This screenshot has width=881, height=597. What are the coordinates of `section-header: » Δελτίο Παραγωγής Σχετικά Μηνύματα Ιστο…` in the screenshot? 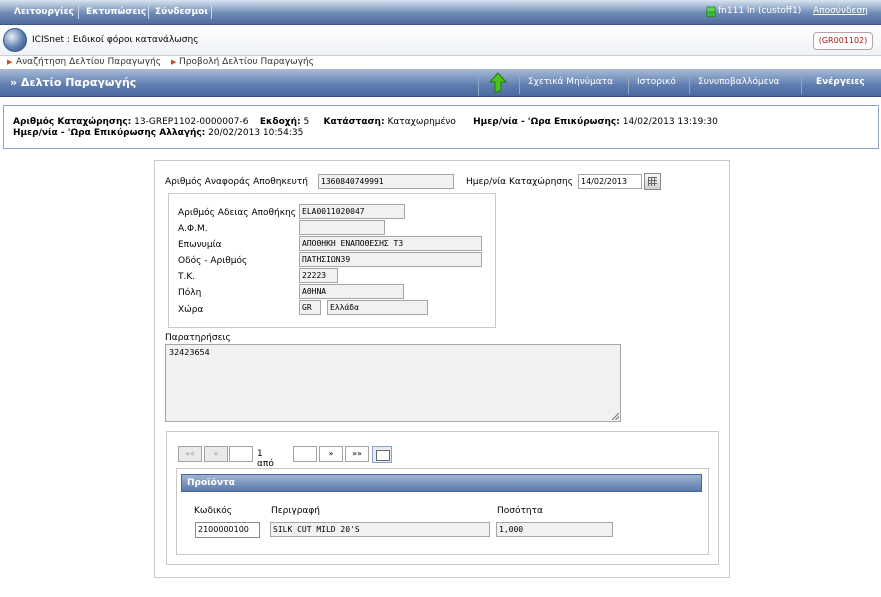 It's located at (440, 83).